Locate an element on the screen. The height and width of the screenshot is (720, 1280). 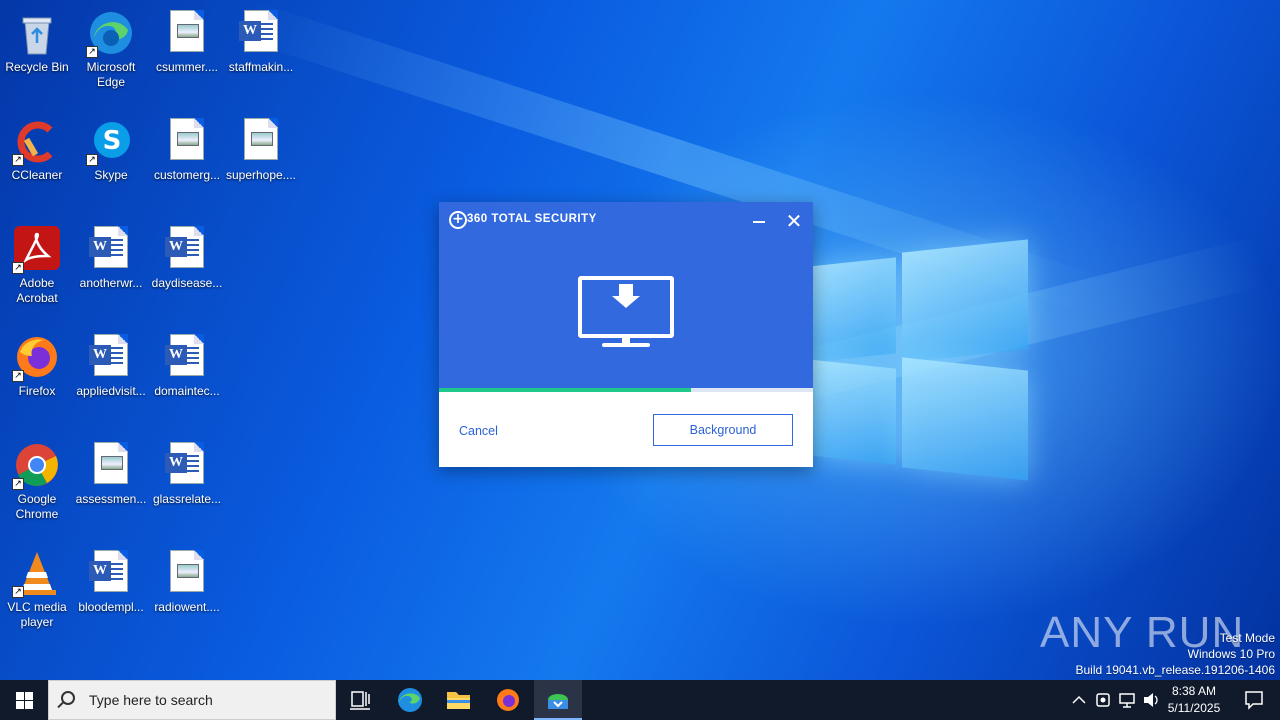
cancel-button: Cancel is located at coordinates (478, 431).